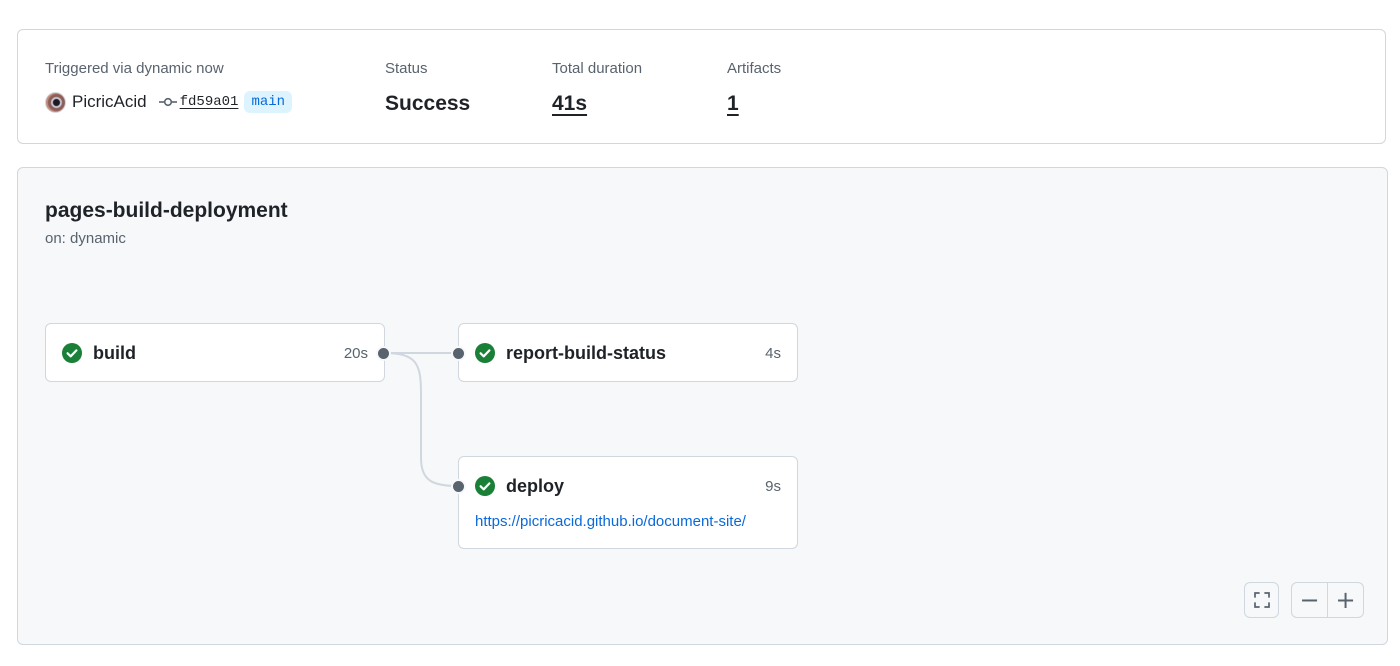  I want to click on branch-label: main, so click(268, 102).